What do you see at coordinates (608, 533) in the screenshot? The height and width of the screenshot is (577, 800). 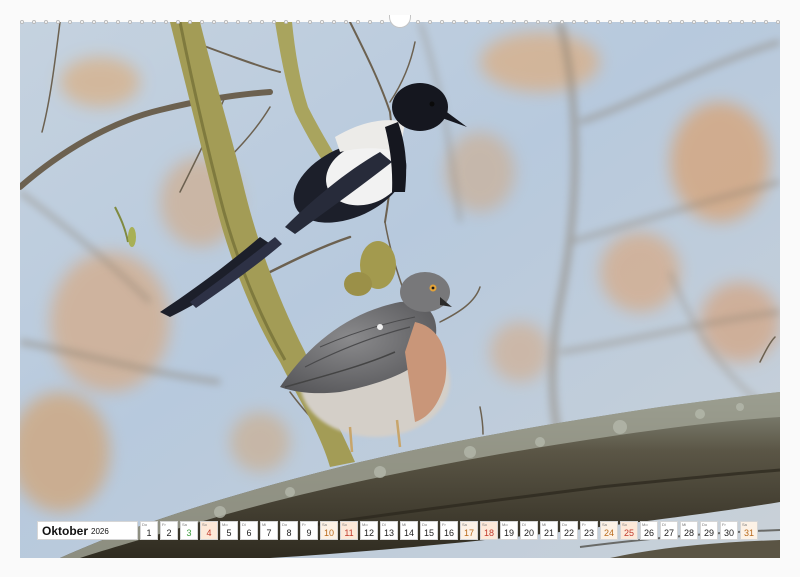 I see `day-number: 24` at bounding box center [608, 533].